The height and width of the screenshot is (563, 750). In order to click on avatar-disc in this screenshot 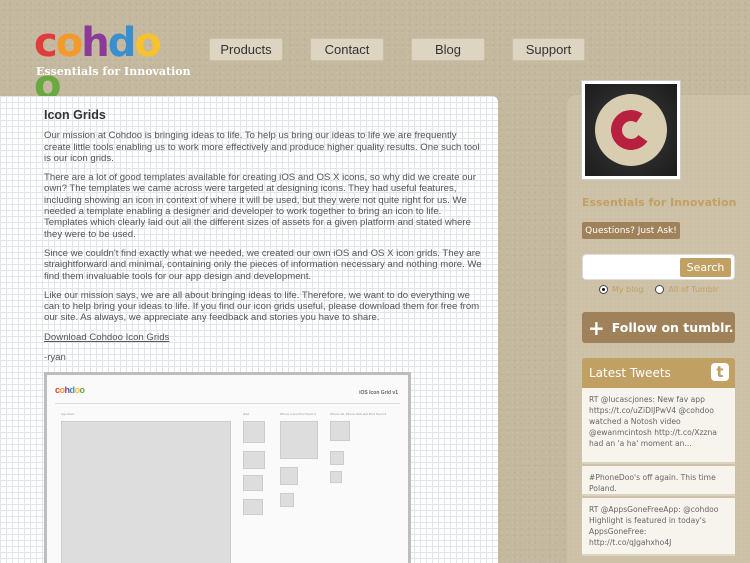, I will do `click(631, 130)`.